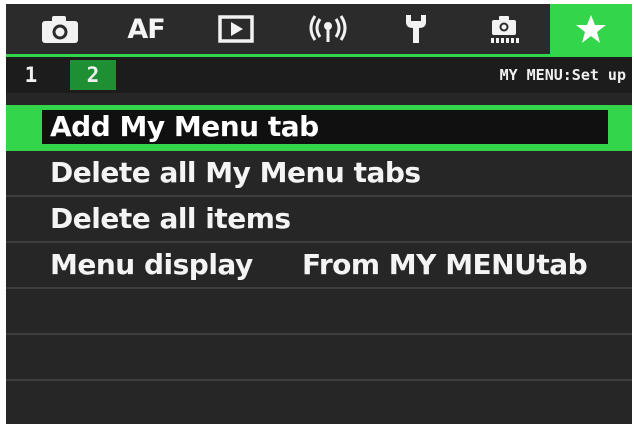 The image size is (634, 426). I want to click on custom-function-icon, so click(505, 29).